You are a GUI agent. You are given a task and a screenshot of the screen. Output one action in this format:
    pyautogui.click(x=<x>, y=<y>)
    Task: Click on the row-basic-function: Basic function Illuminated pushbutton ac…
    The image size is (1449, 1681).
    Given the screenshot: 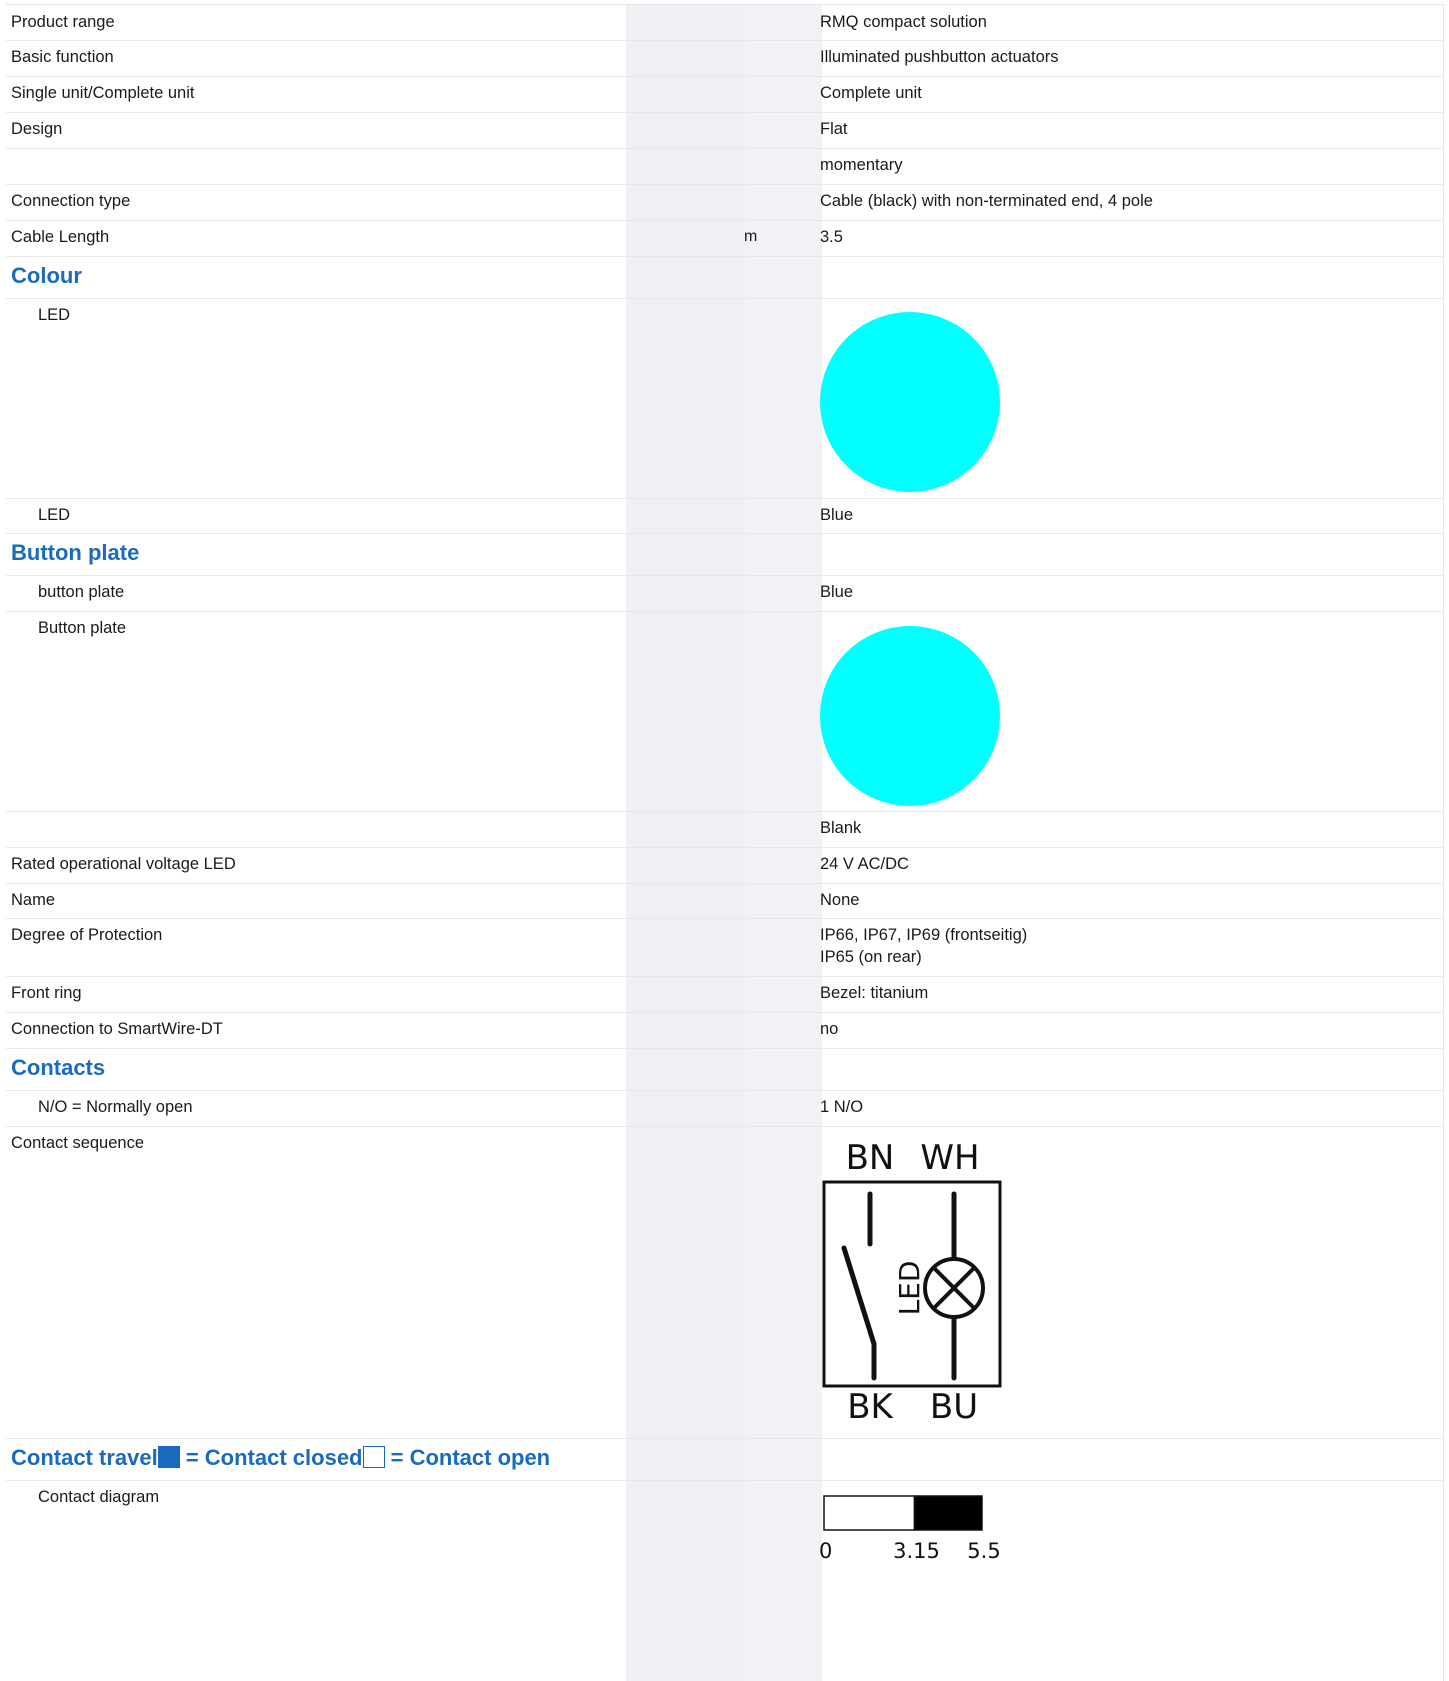 What is the action you would take?
    pyautogui.click(x=724, y=58)
    